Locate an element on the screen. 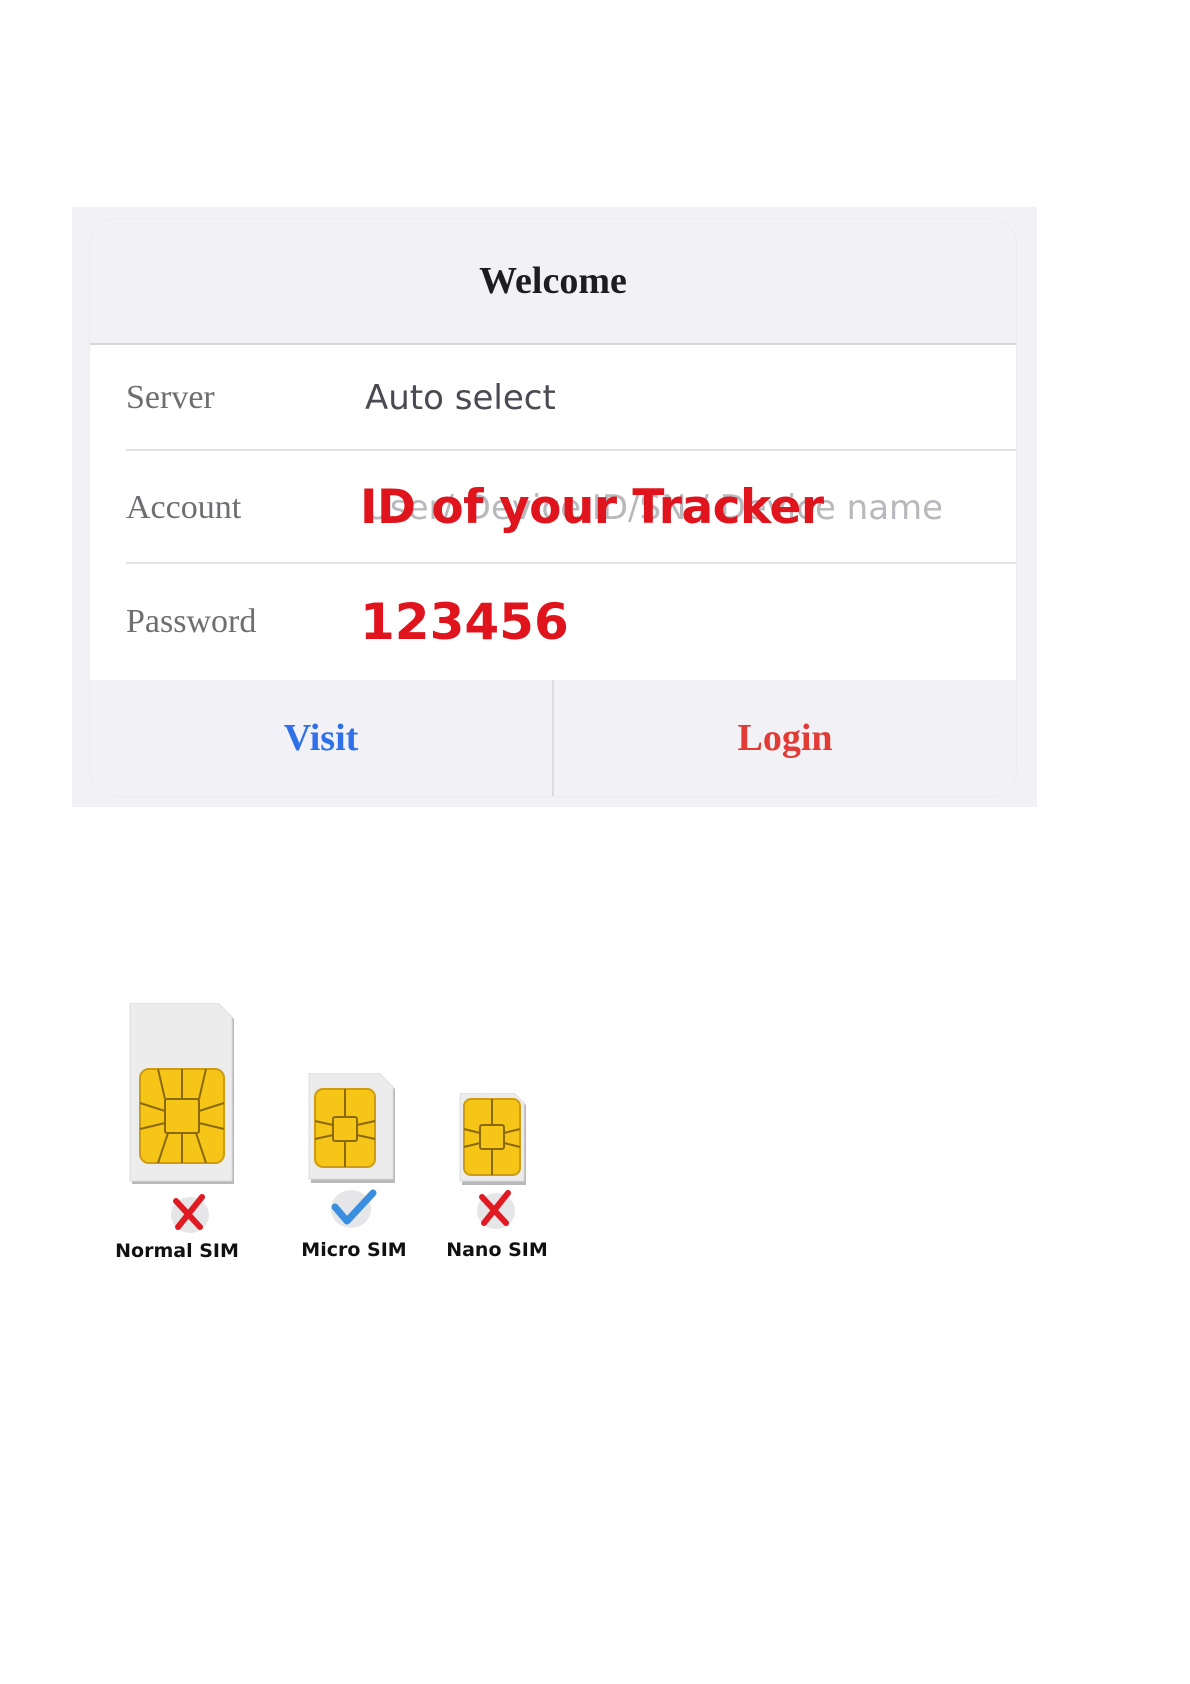 The image size is (1190, 1684). sim-normal: Normal SIM is located at coordinates (182, 1143).